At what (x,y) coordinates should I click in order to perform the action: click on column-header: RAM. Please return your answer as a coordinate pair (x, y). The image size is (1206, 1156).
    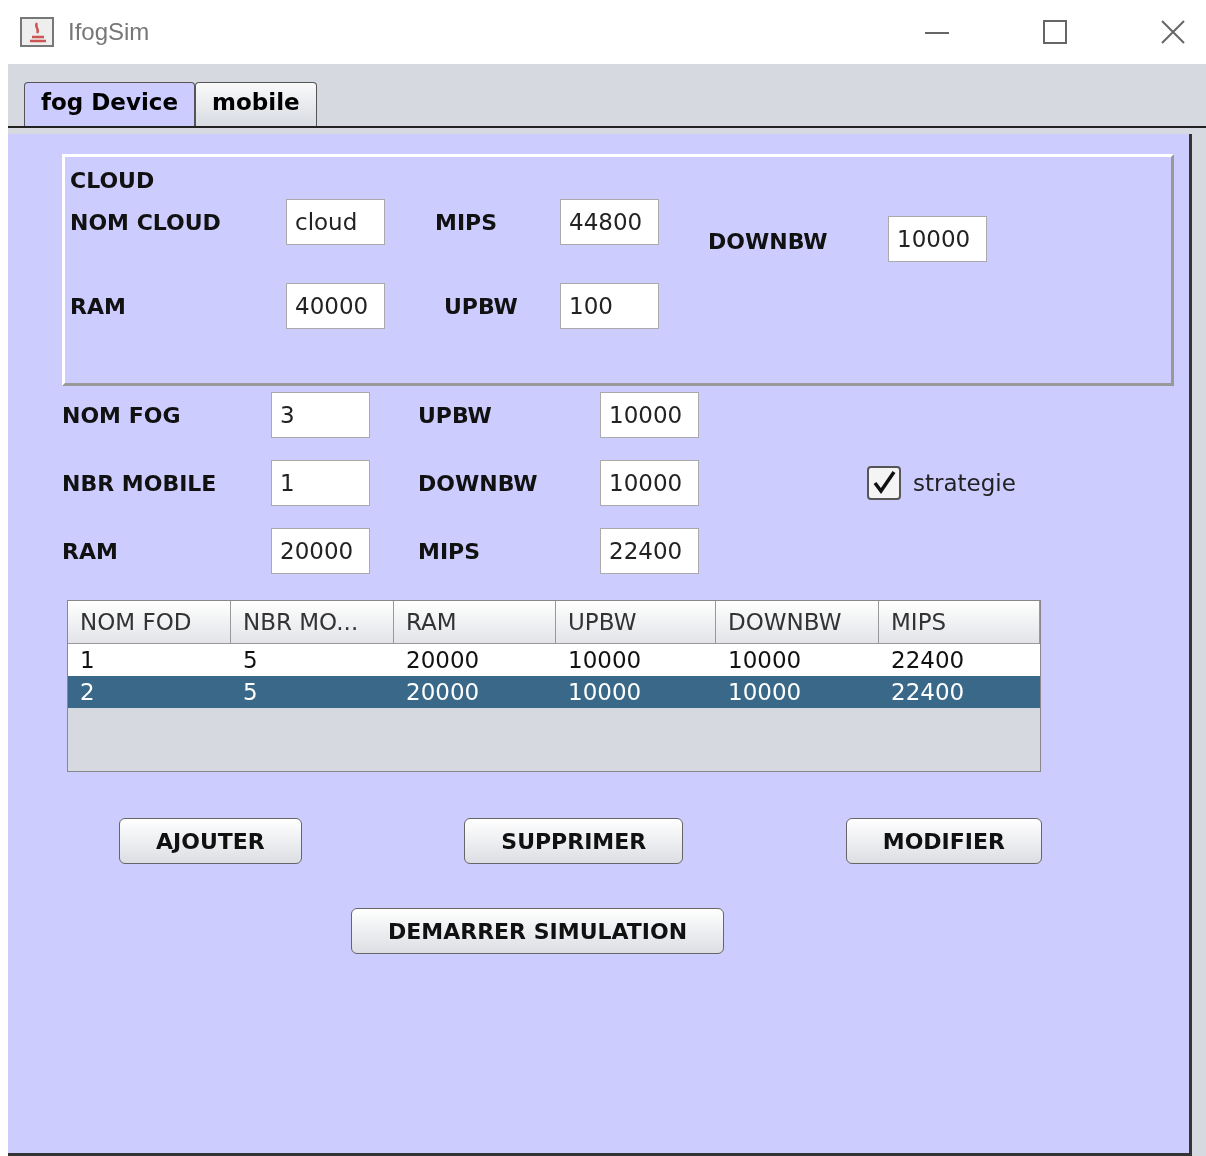
    Looking at the image, I should click on (475, 622).